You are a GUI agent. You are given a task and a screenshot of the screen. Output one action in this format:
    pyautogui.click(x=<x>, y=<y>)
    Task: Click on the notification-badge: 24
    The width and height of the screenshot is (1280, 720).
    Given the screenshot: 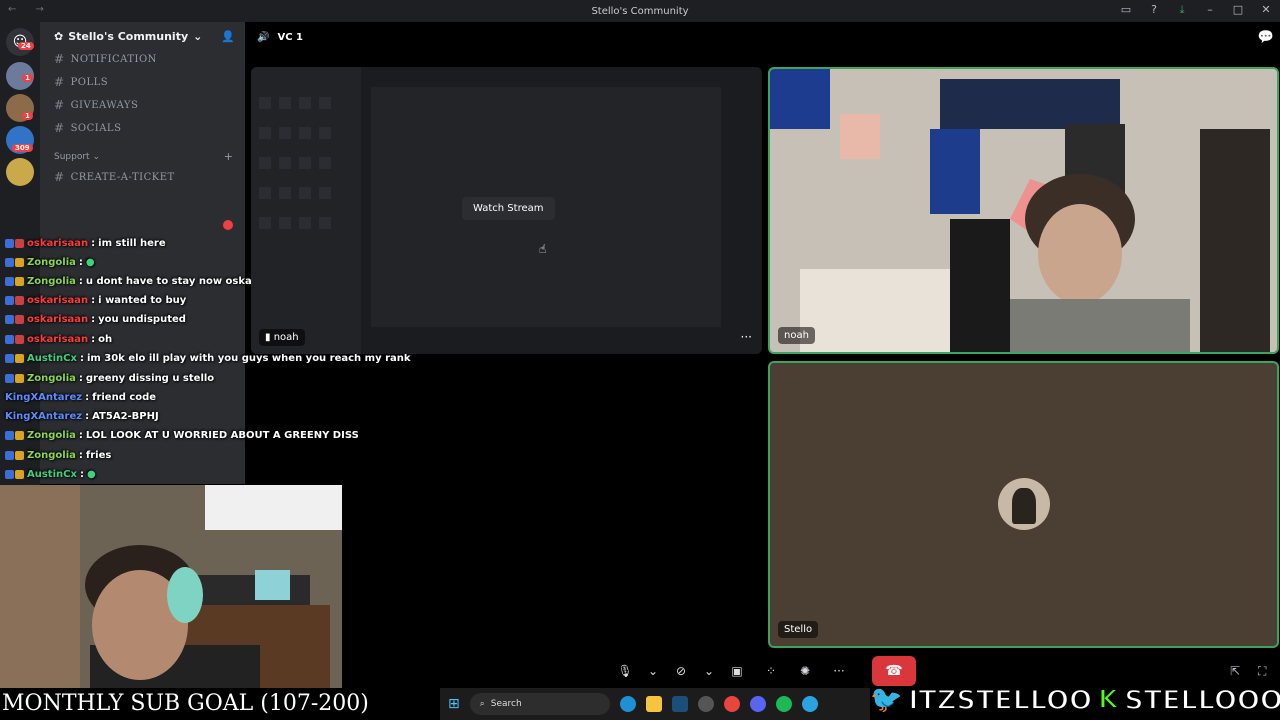 What is the action you would take?
    pyautogui.click(x=26, y=46)
    